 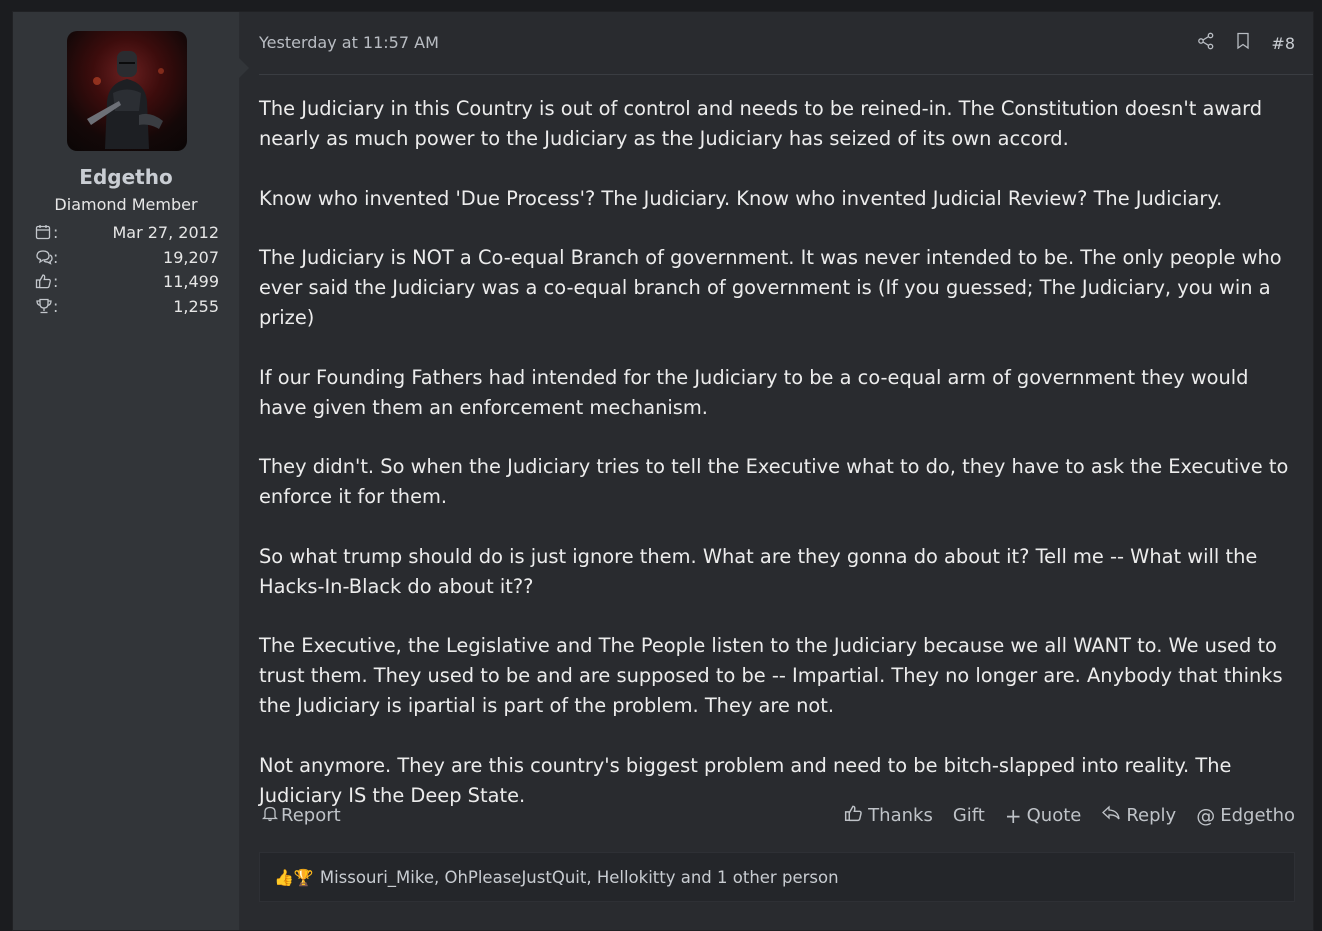 What do you see at coordinates (786, 43) in the screenshot?
I see `post-header: Yesterday at 11:57 AM #8` at bounding box center [786, 43].